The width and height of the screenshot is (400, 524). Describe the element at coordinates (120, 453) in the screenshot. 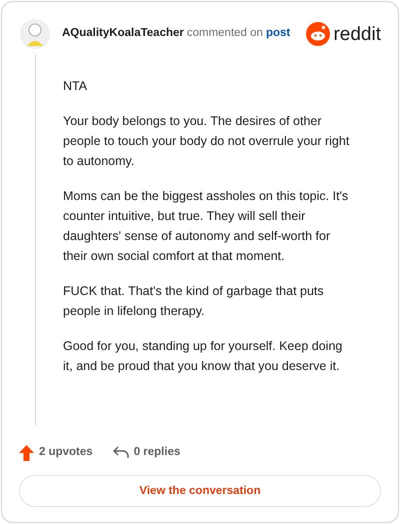

I see `reply-arrow-icon` at that location.